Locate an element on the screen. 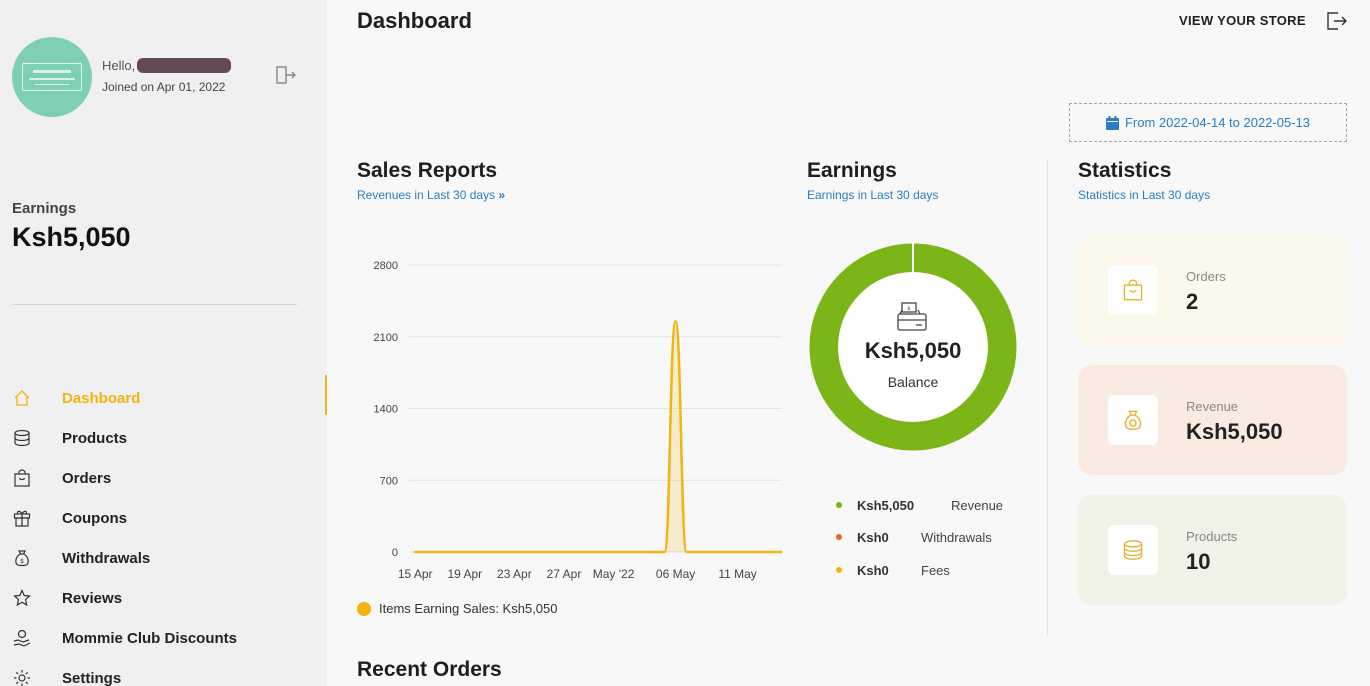 The image size is (1370, 686). x-tick-label: 11 May is located at coordinates (737, 574).